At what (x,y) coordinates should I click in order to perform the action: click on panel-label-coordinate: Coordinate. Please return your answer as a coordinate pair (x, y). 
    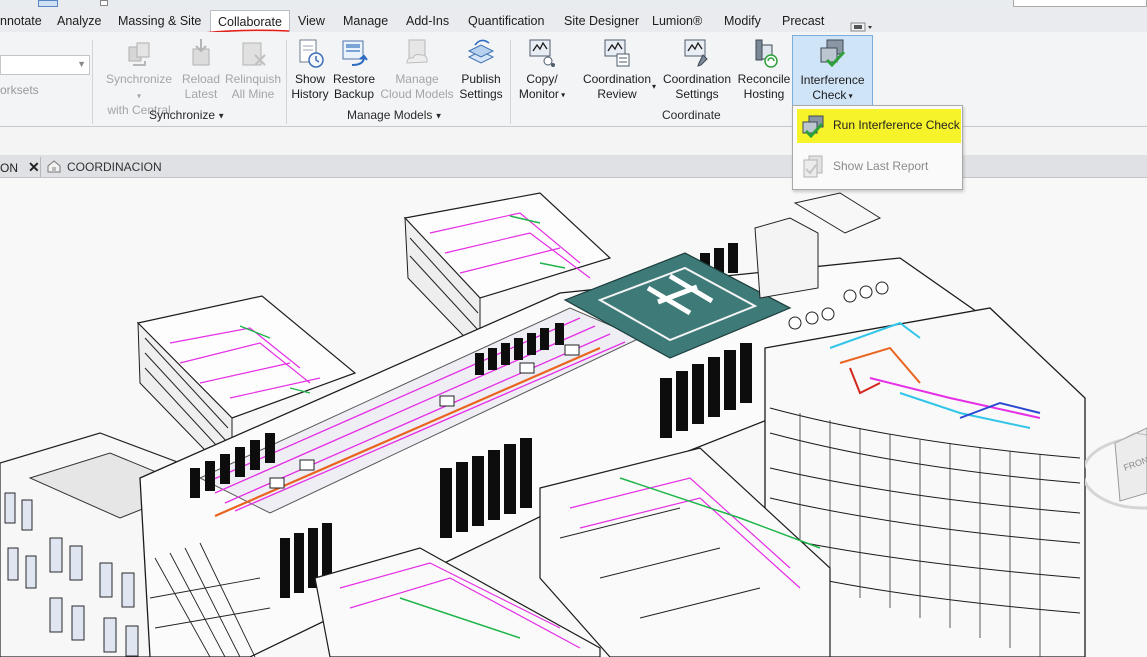
    Looking at the image, I should click on (691, 115).